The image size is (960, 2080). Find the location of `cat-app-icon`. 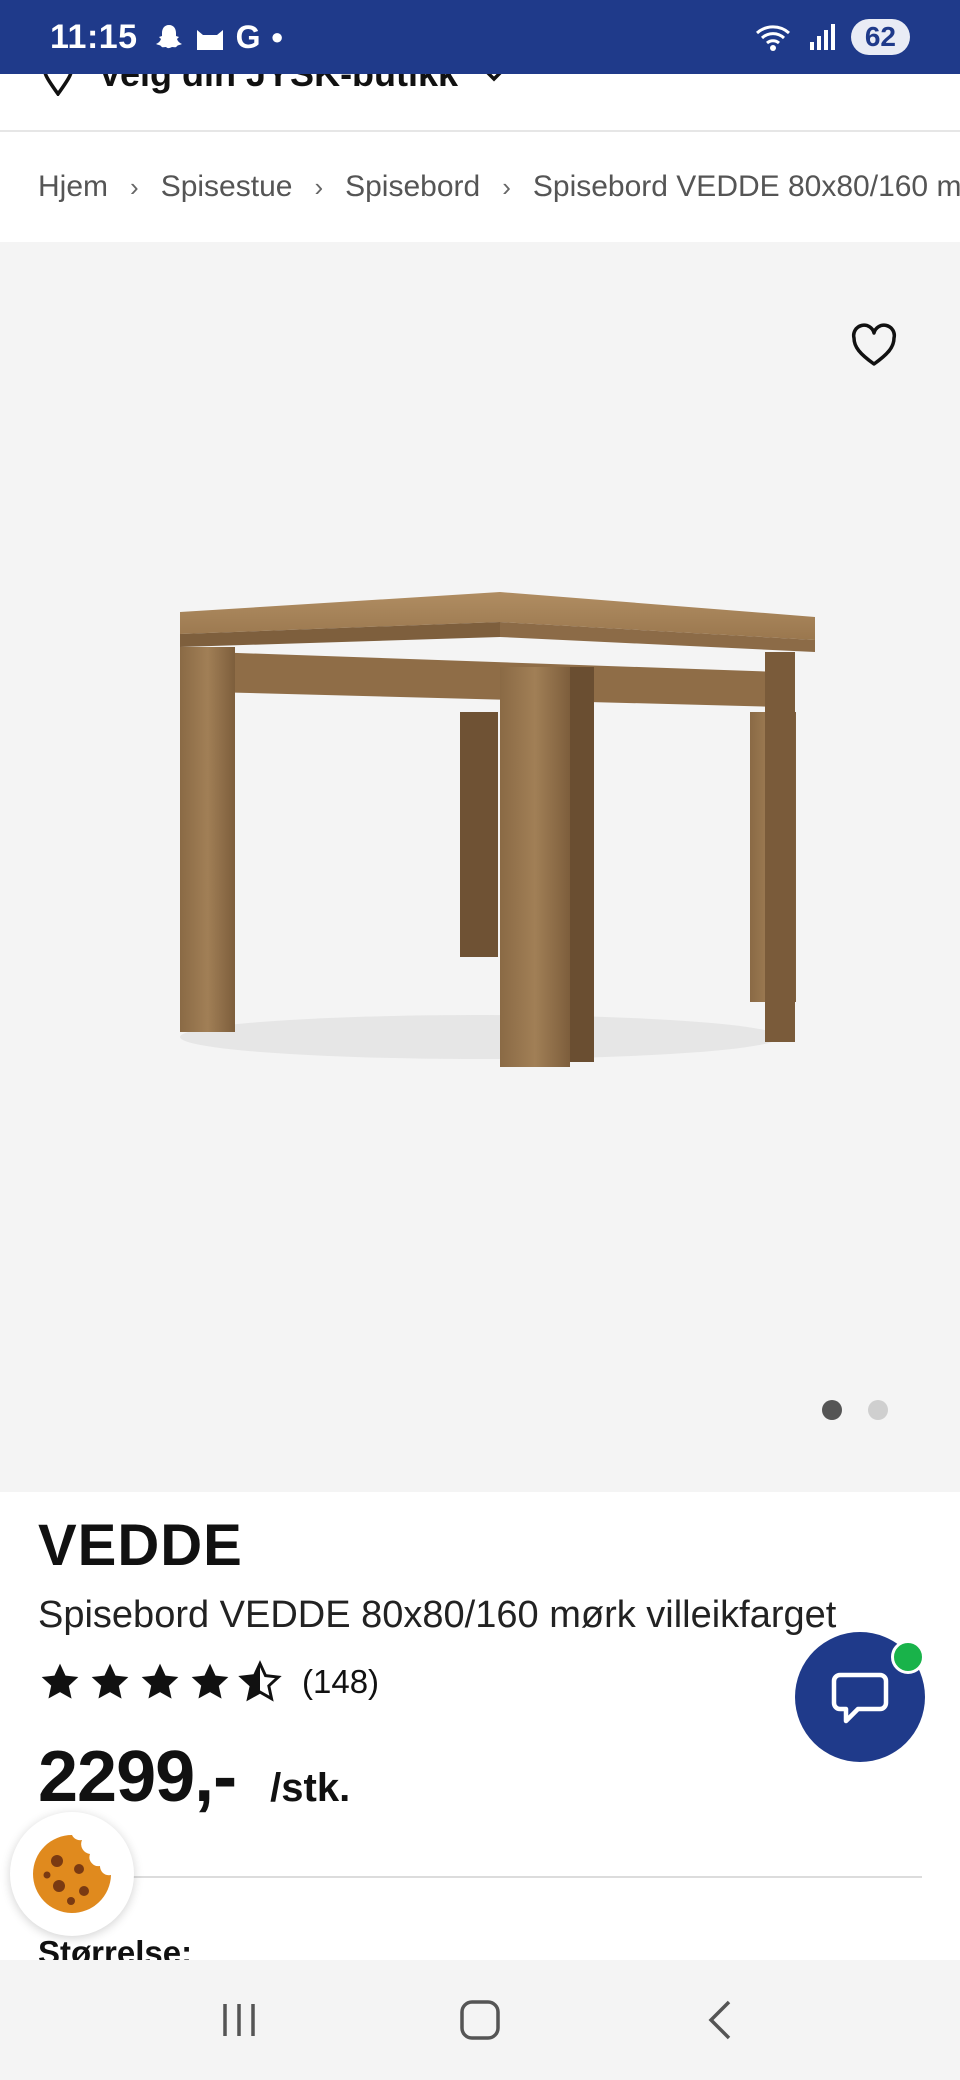

cat-app-icon is located at coordinates (209, 40).